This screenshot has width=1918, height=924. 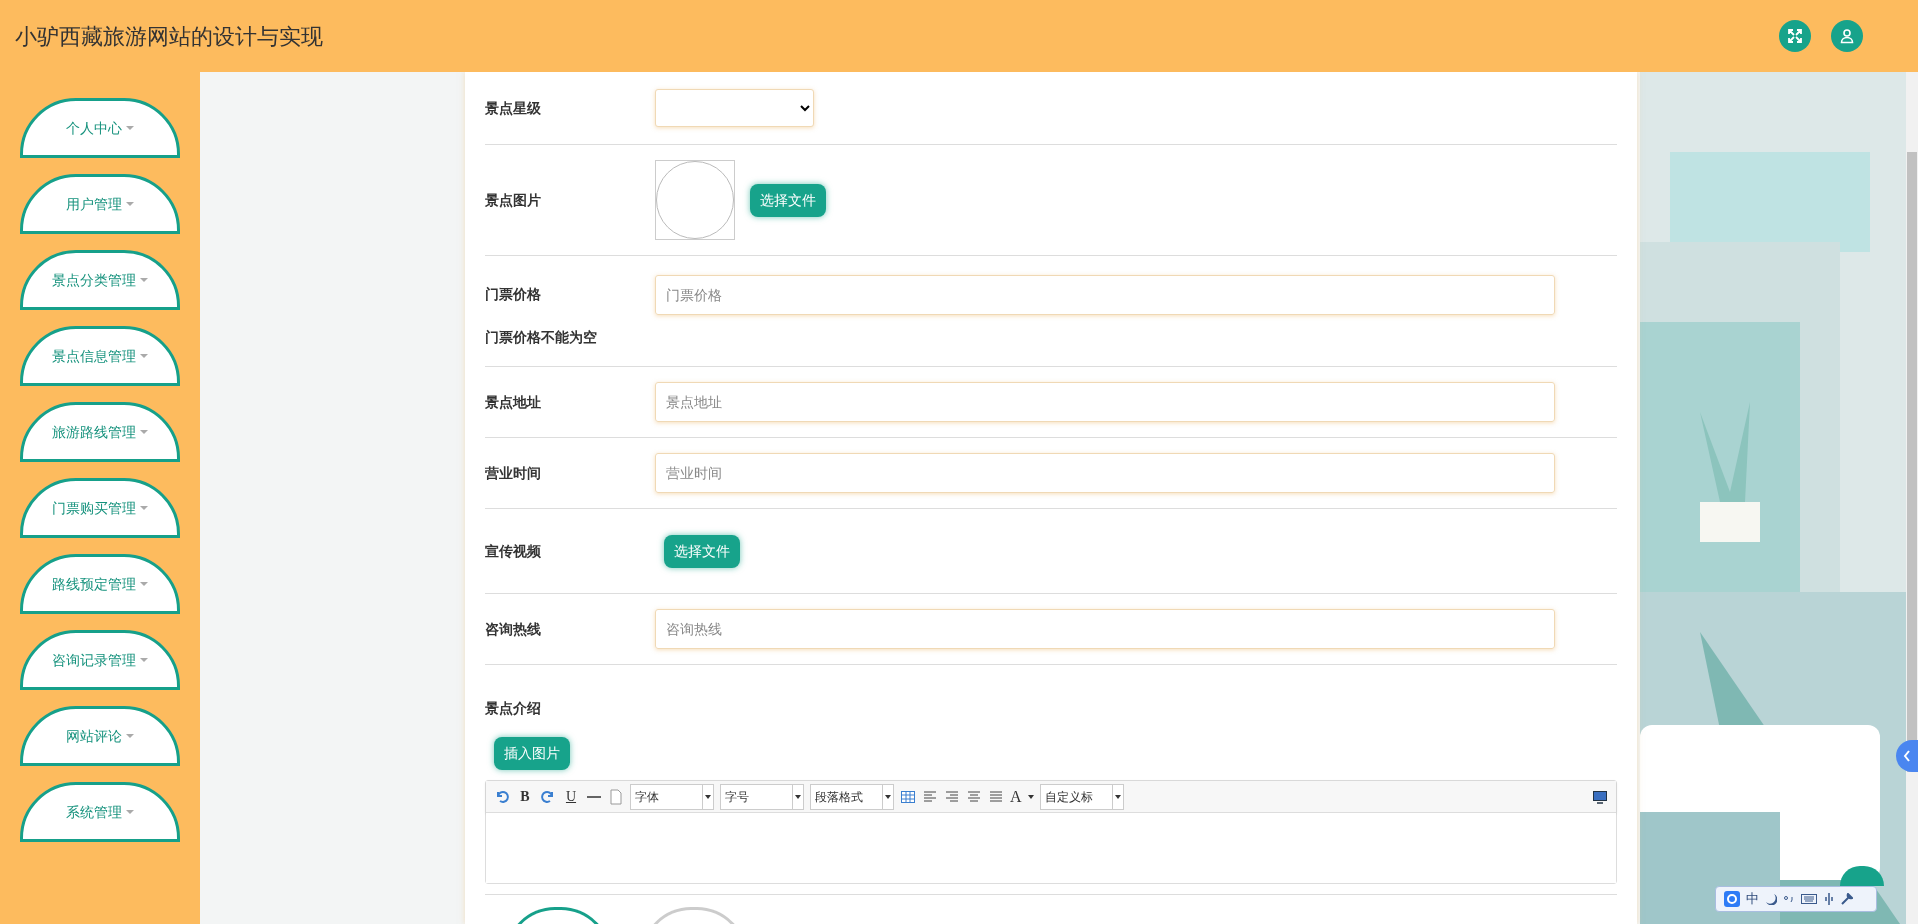 I want to click on toolbar-dropdown: 段落格式, so click(x=852, y=796).